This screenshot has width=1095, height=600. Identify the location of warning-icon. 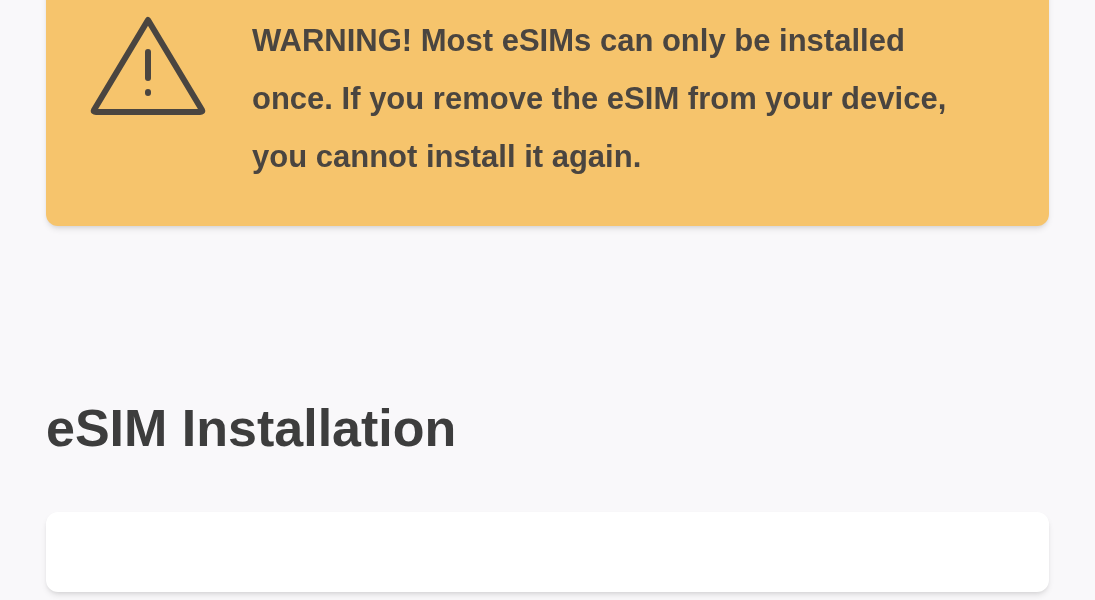
(148, 66).